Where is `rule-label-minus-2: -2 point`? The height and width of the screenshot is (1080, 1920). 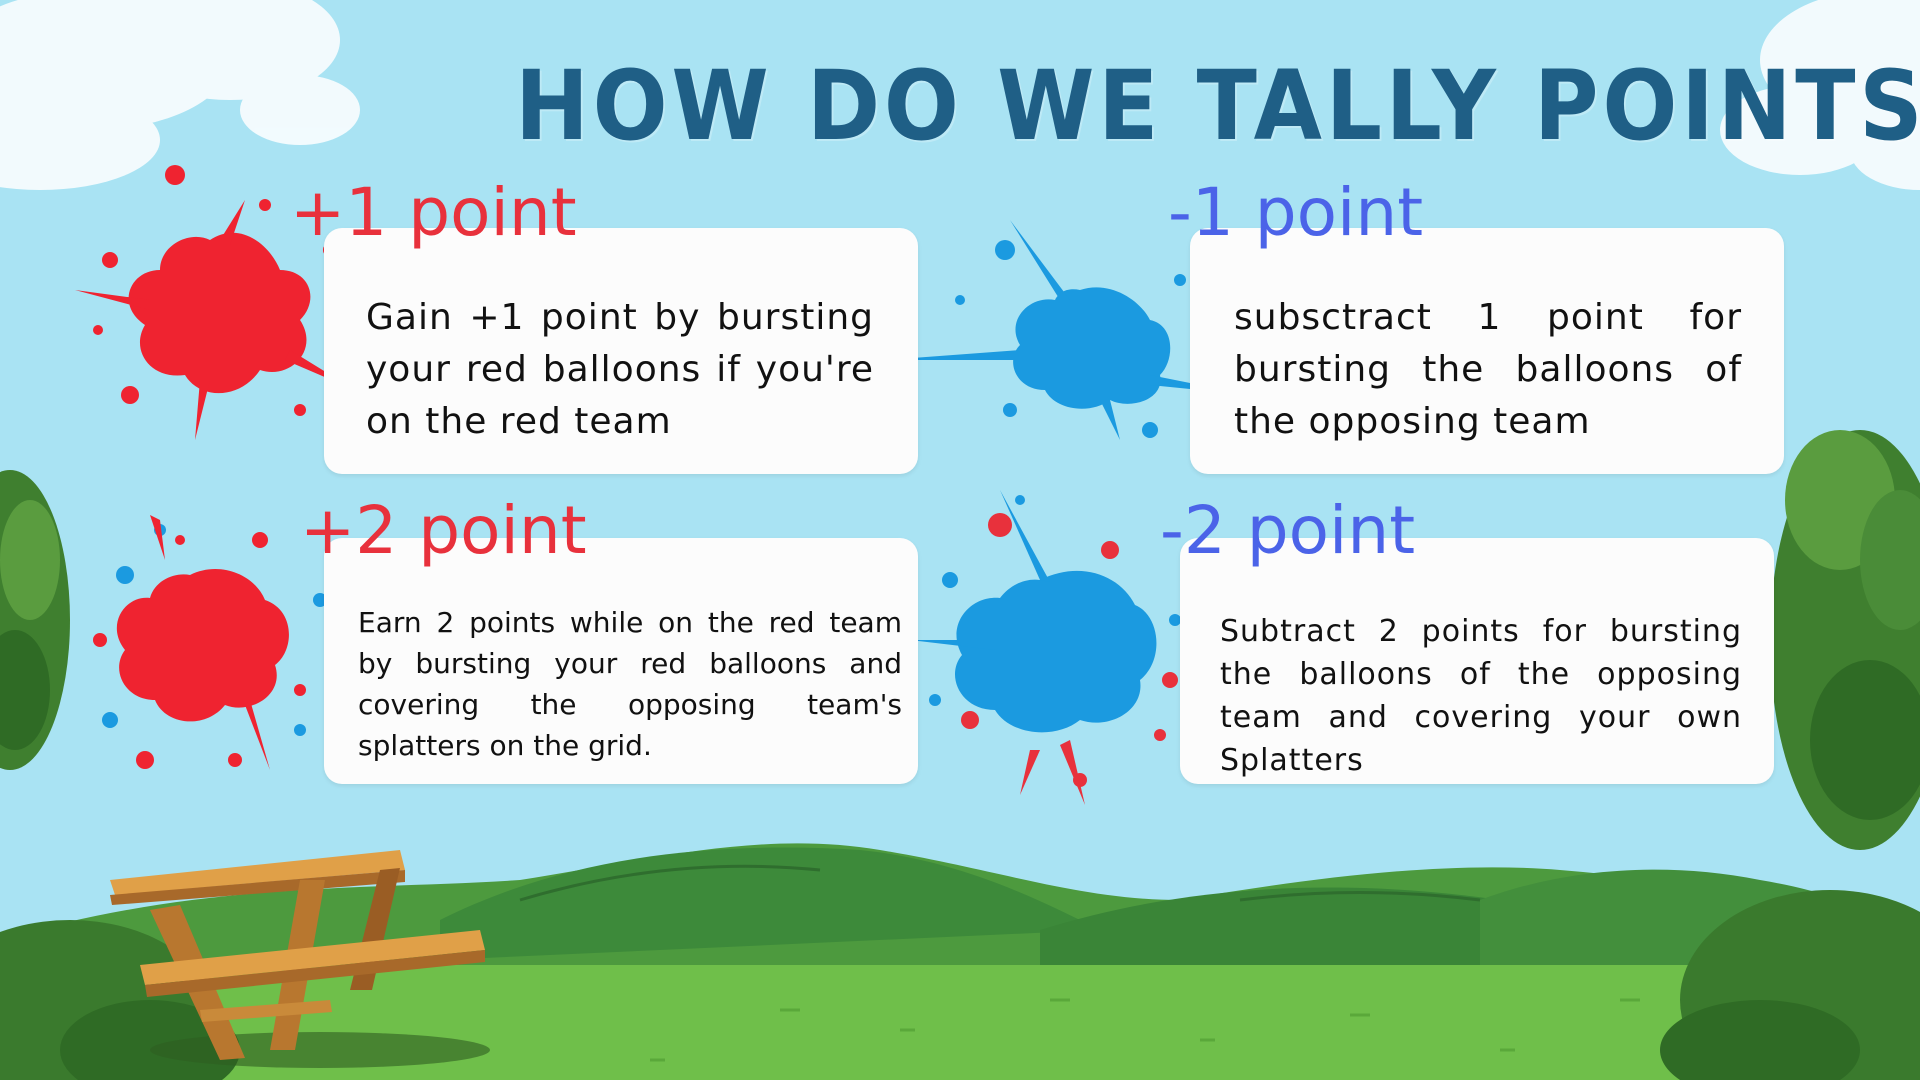
rule-label-minus-2: -2 point is located at coordinates (1288, 530).